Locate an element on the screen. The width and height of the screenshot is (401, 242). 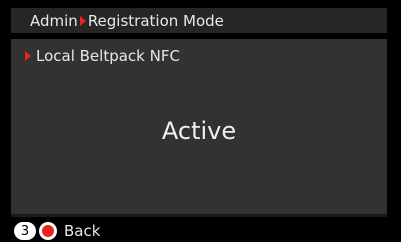
breadcrumb-current: Registration Mode is located at coordinates (155, 20).